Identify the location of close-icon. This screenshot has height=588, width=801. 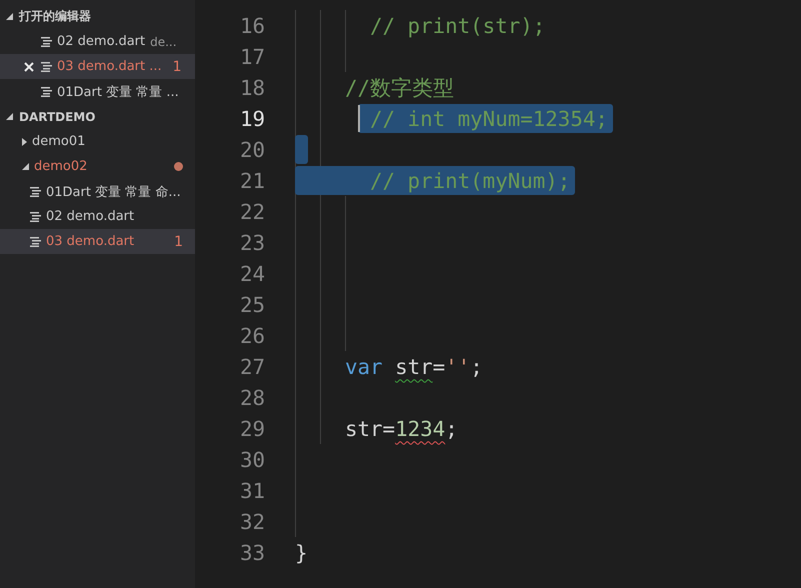
(29, 67).